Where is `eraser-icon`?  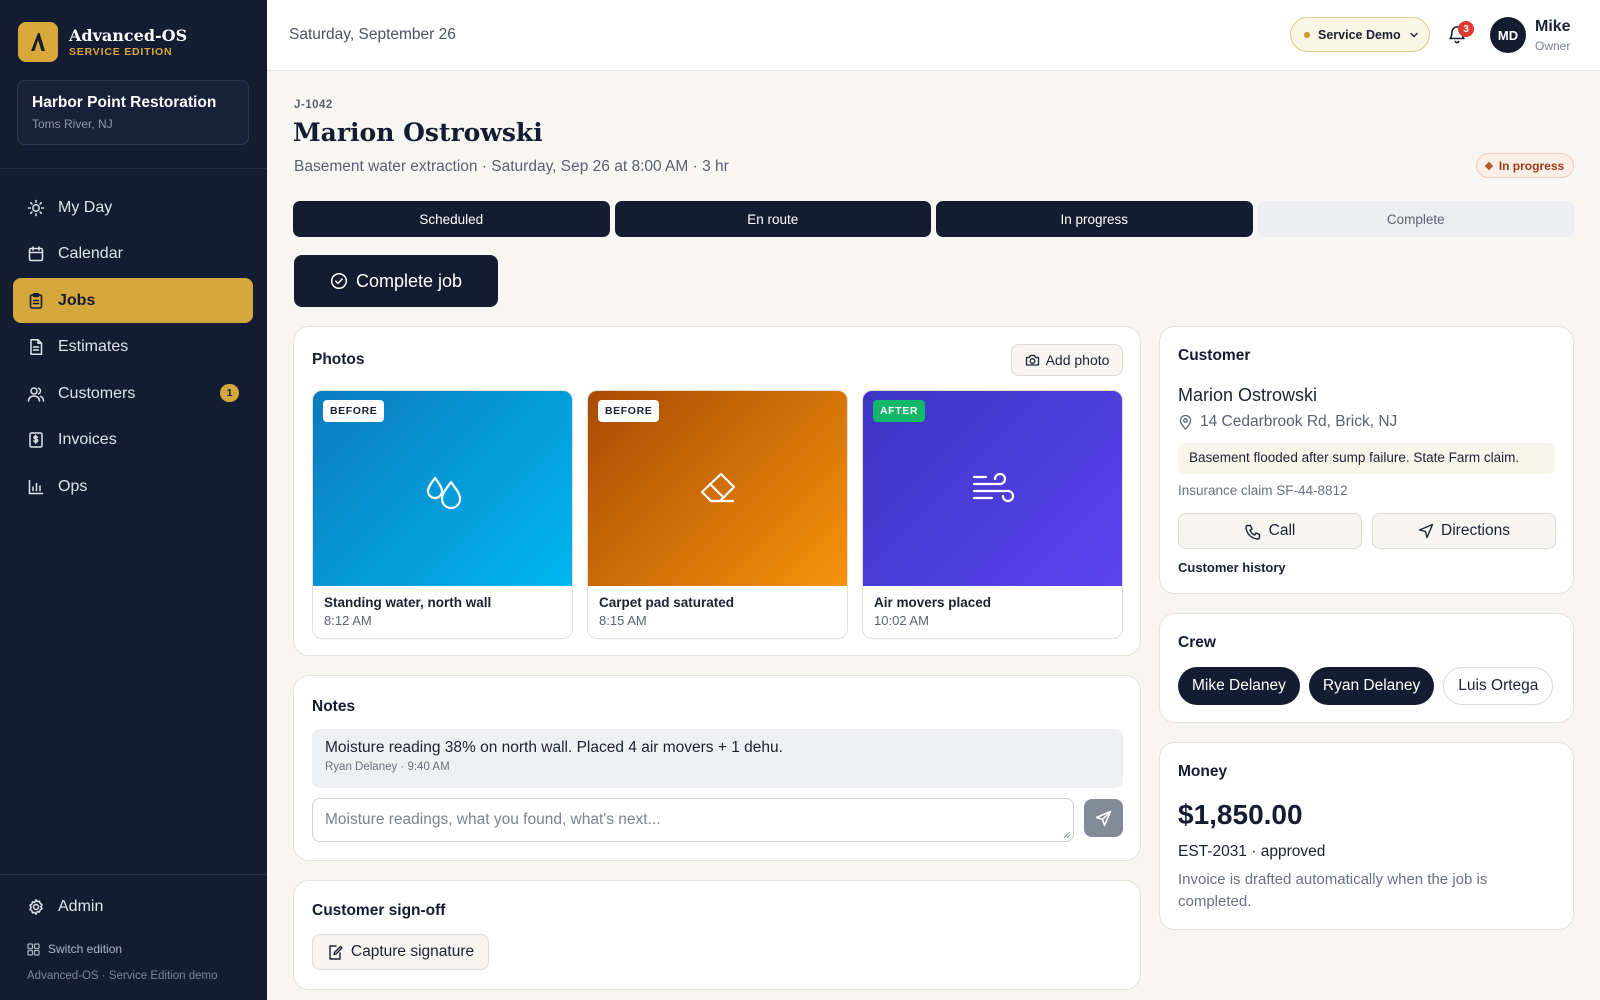 eraser-icon is located at coordinates (717, 487).